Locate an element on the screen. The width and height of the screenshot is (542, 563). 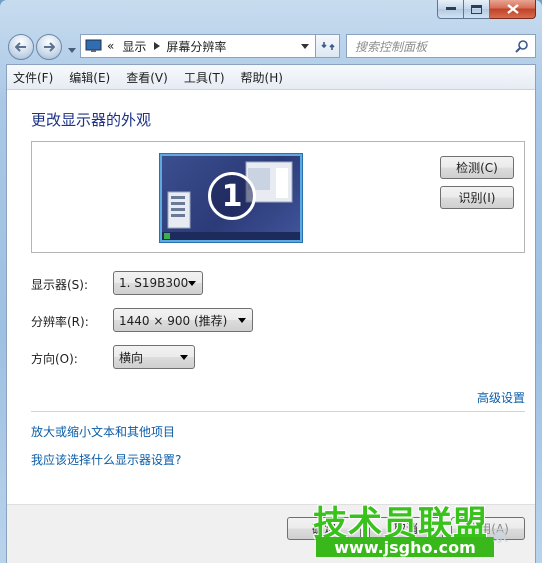
menu-view: 查看(V) is located at coordinates (147, 77).